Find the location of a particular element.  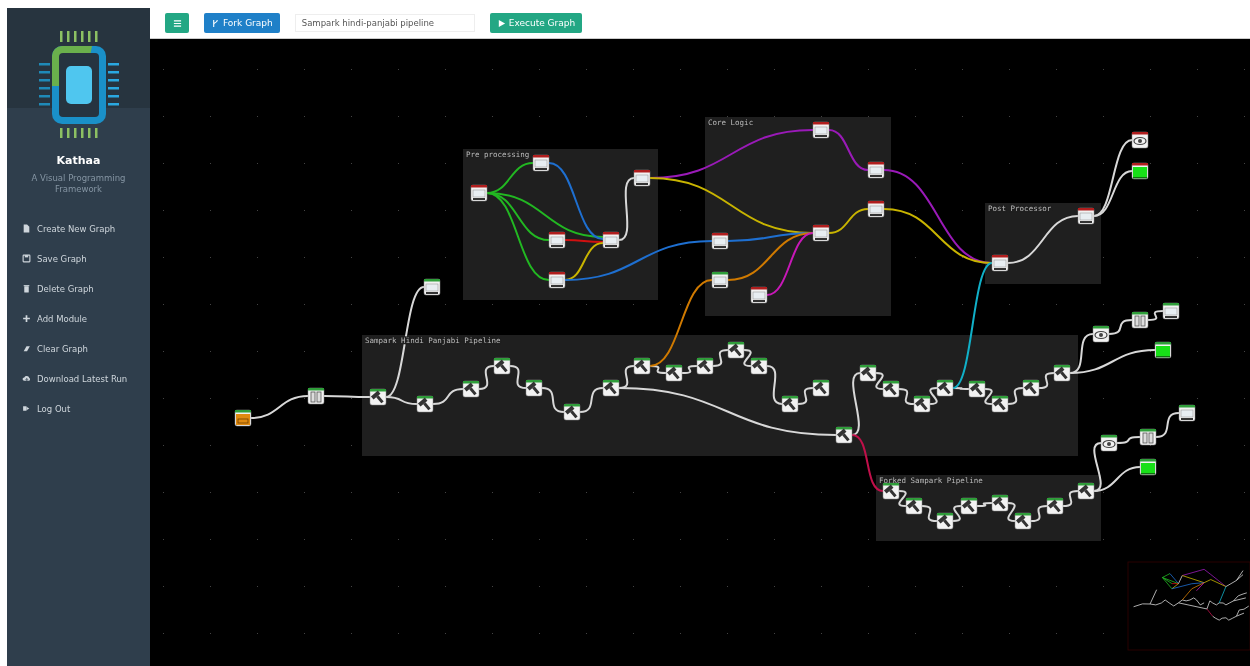

trash-icon is located at coordinates (26, 289).